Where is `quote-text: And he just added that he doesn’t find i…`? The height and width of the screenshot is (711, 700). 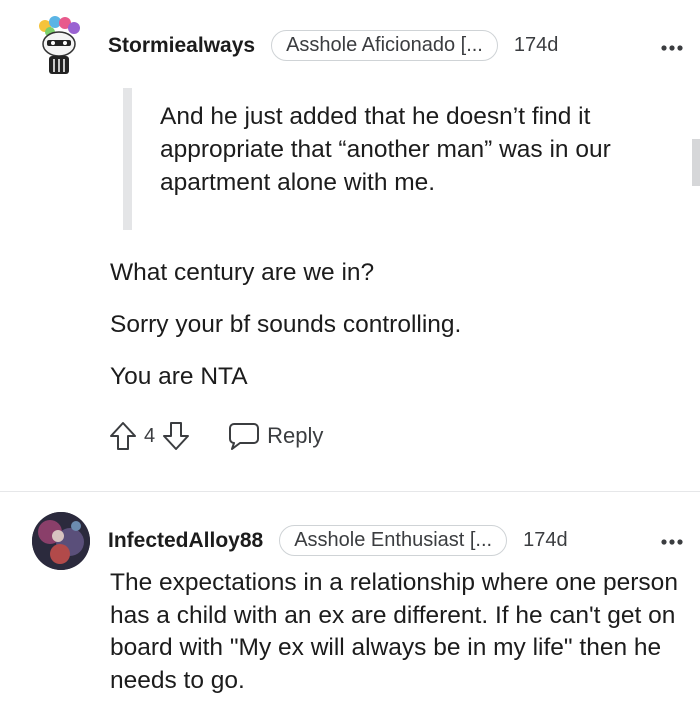
quote-text: And he just added that he doesn’t find i… is located at coordinates (385, 149).